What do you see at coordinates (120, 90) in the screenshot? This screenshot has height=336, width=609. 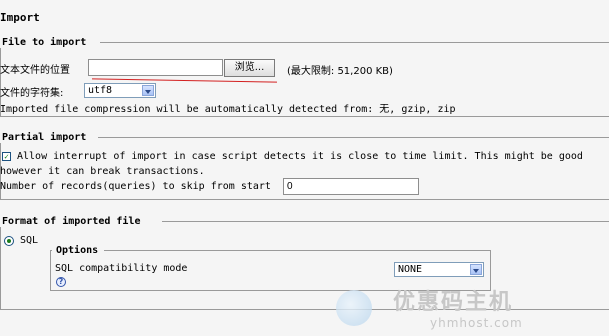 I see `charset-select: utf8` at bounding box center [120, 90].